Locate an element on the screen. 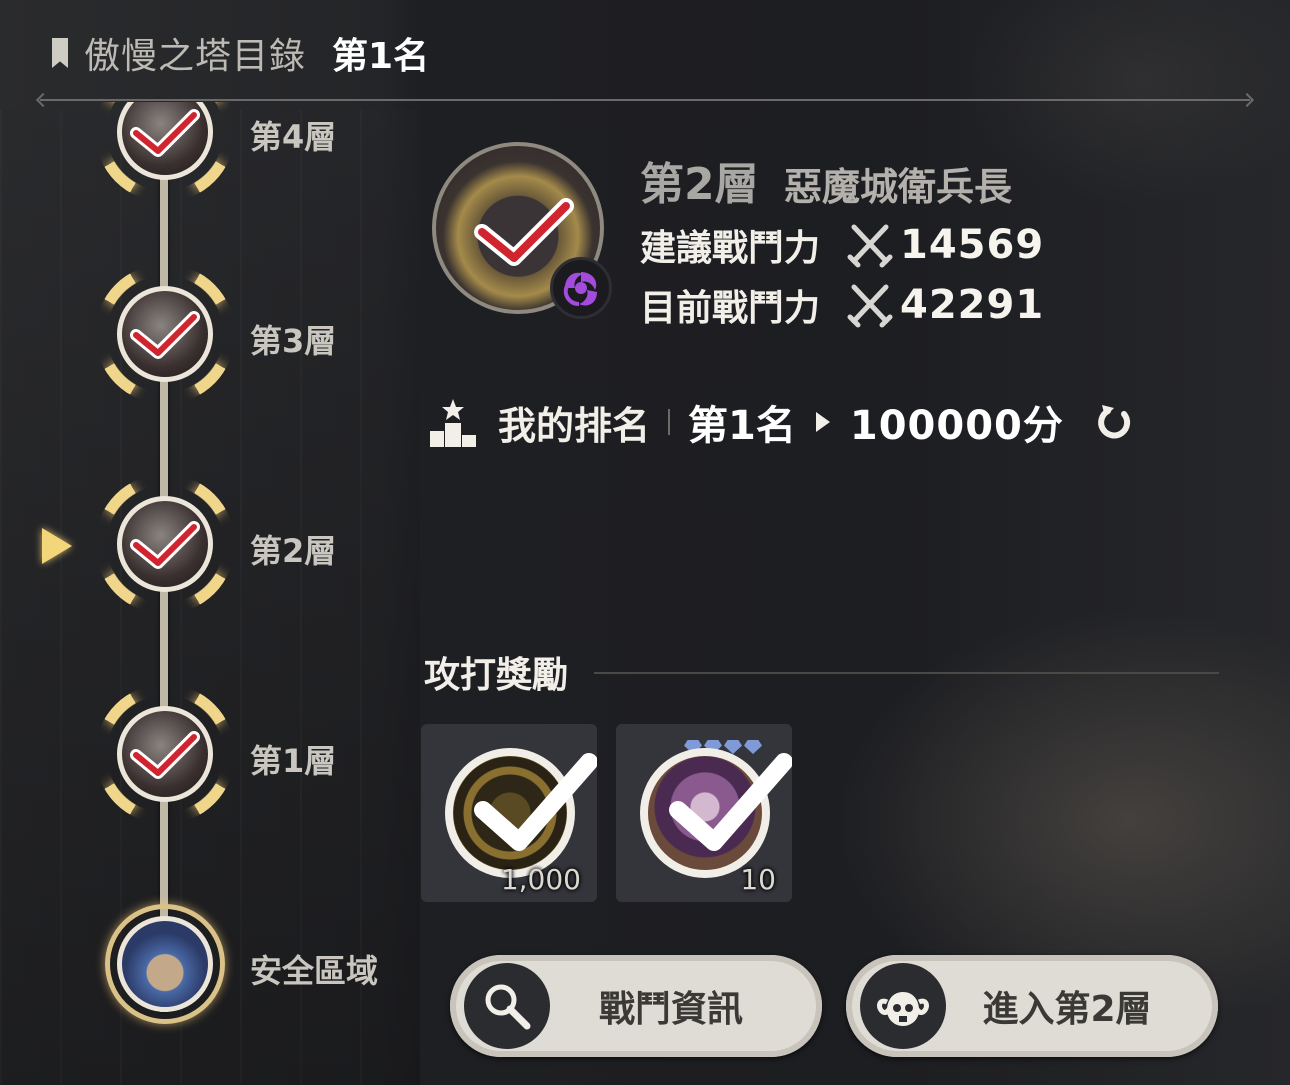  floor-label-1: 第1層 is located at coordinates (293, 759).